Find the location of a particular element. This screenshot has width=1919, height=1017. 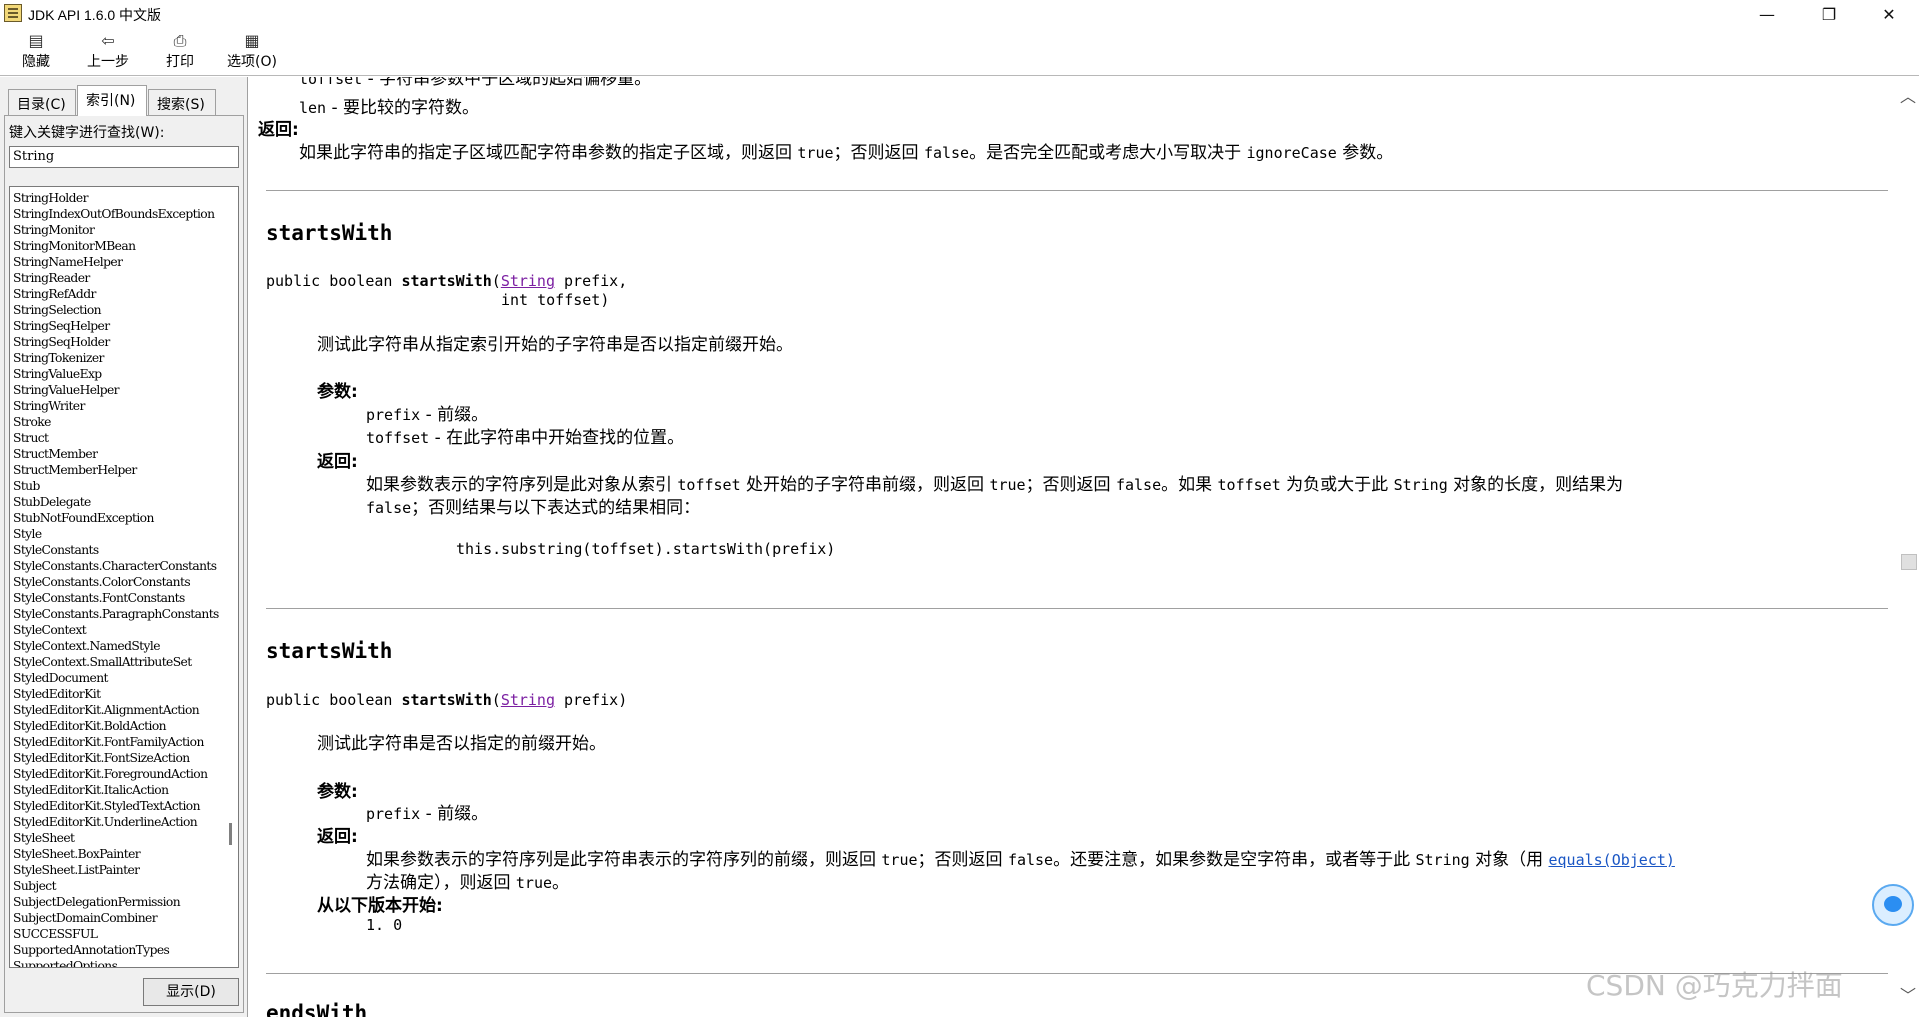

index-list-item: Subject is located at coordinates (117, 886).